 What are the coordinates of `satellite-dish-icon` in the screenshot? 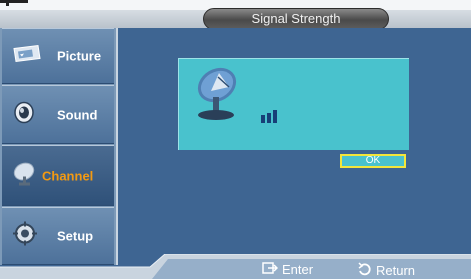 It's located at (221, 96).